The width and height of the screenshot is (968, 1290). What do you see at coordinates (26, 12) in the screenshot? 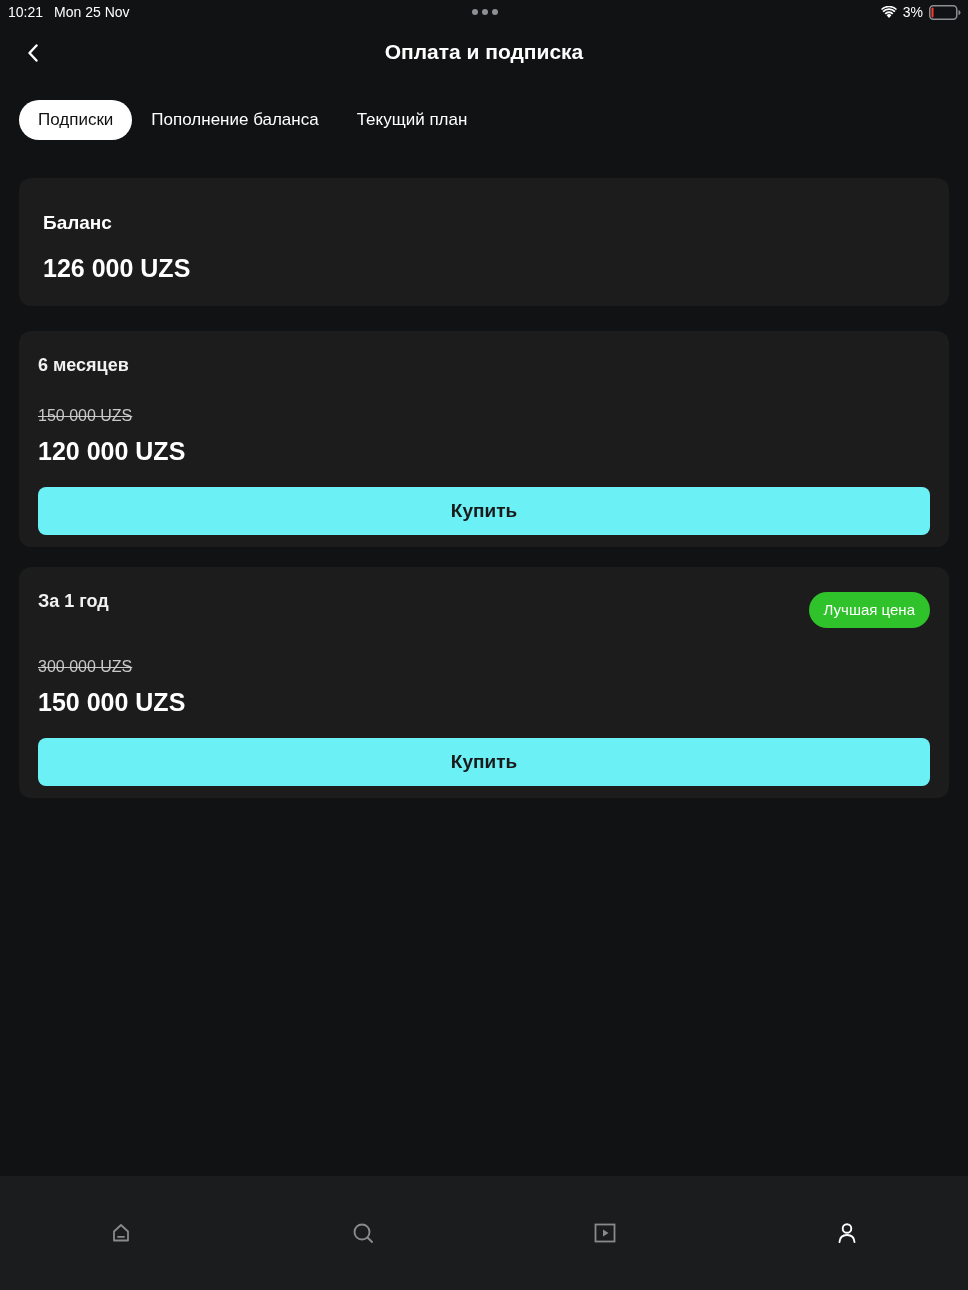
I see `status-time: 10:21` at bounding box center [26, 12].